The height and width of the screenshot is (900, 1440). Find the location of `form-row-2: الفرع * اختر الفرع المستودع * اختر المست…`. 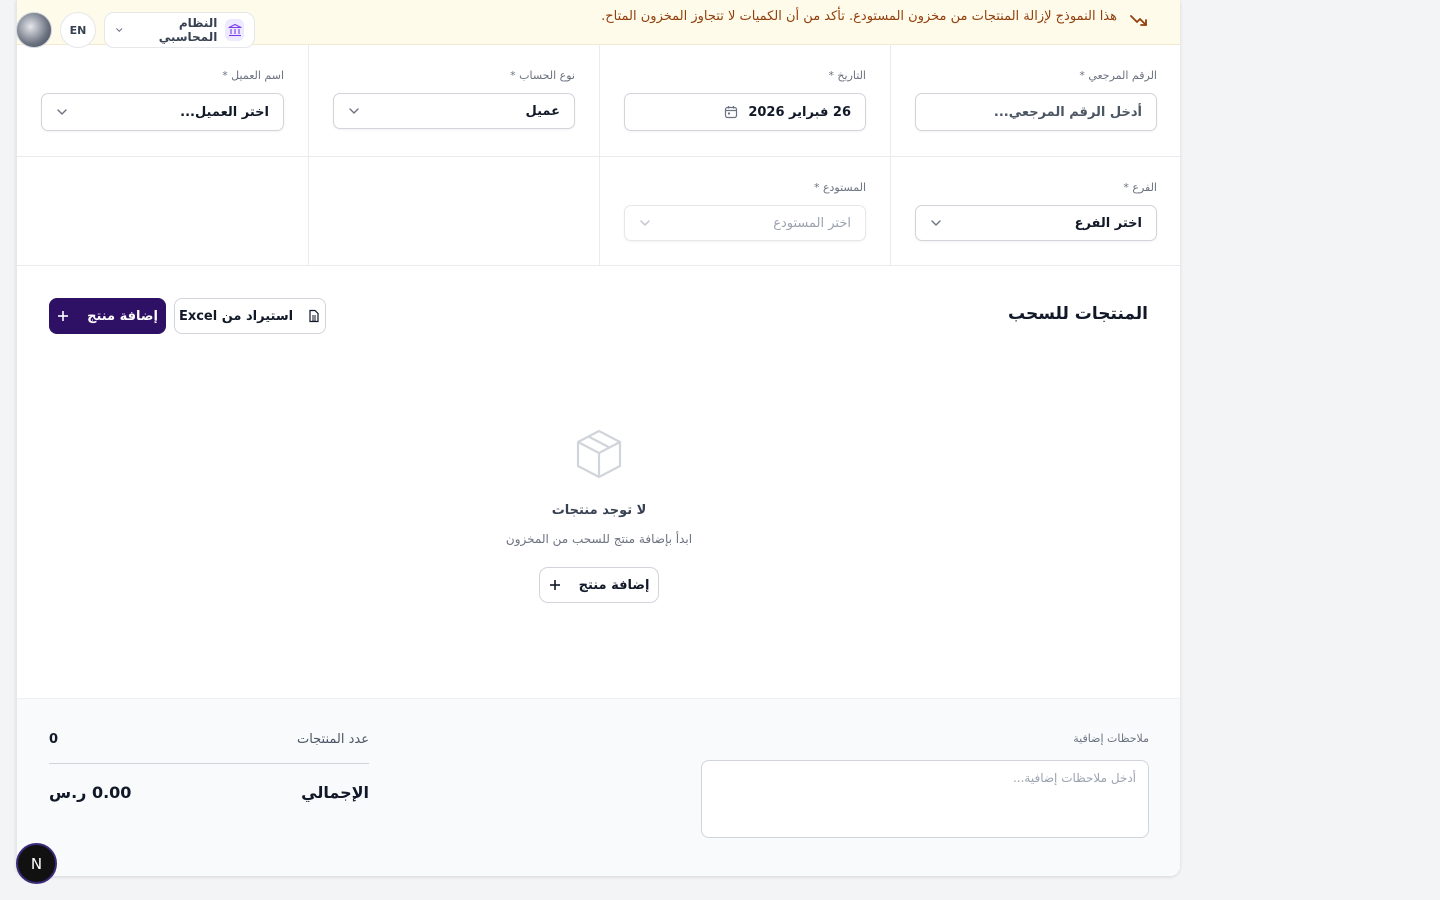

form-row-2: الفرع * اختر الفرع المستودع * اختر المست… is located at coordinates (598, 211).